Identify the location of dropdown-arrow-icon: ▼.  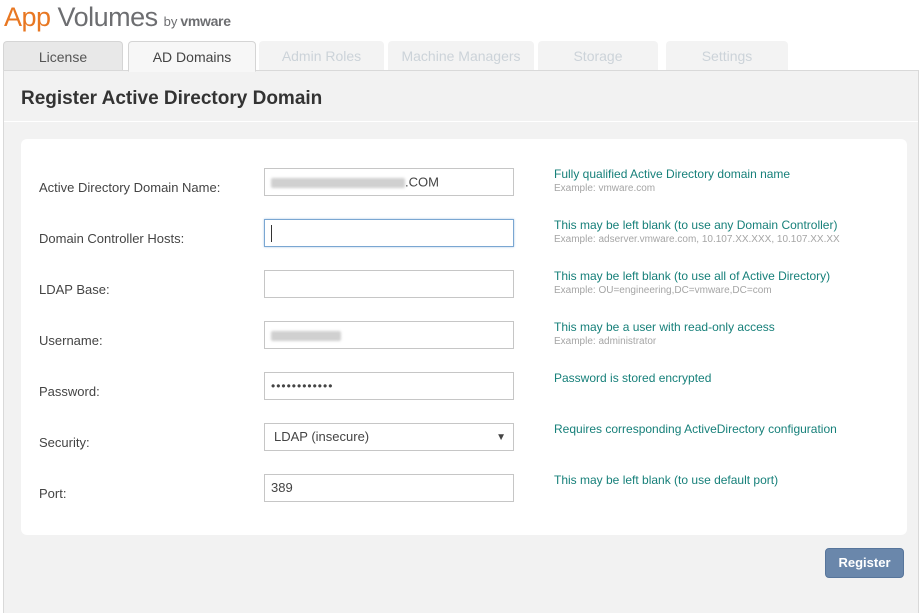
(501, 437).